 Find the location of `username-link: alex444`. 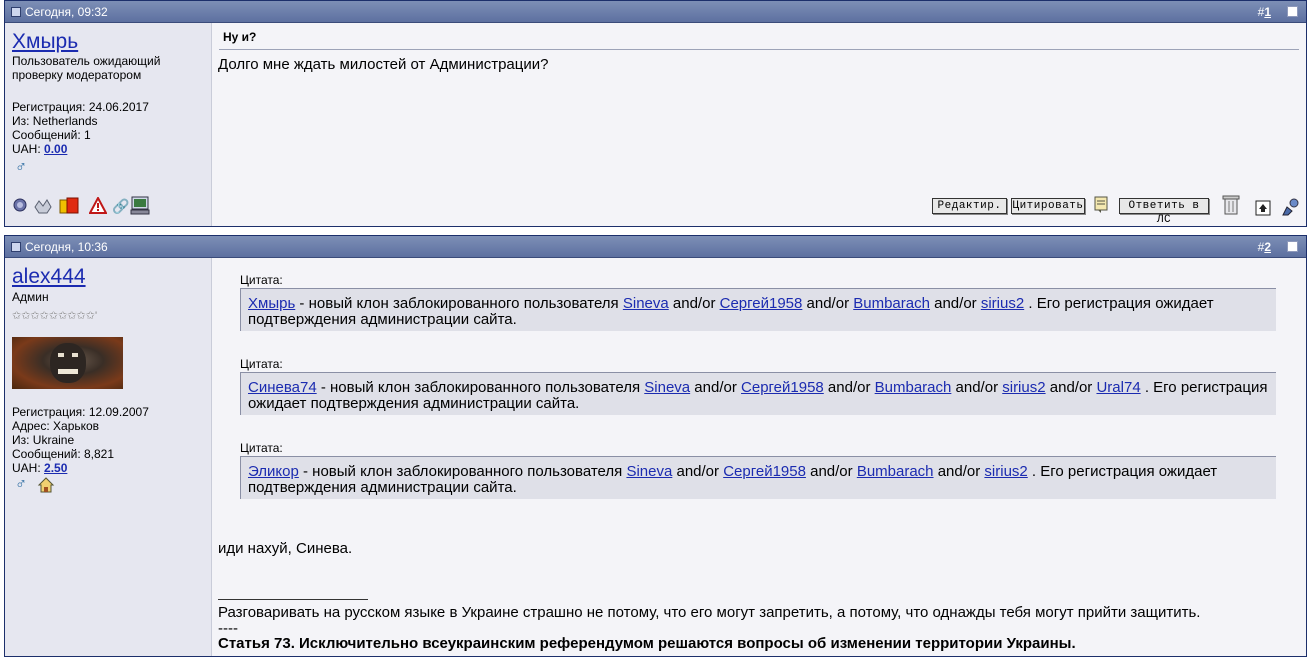

username-link: alex444 is located at coordinates (49, 277).